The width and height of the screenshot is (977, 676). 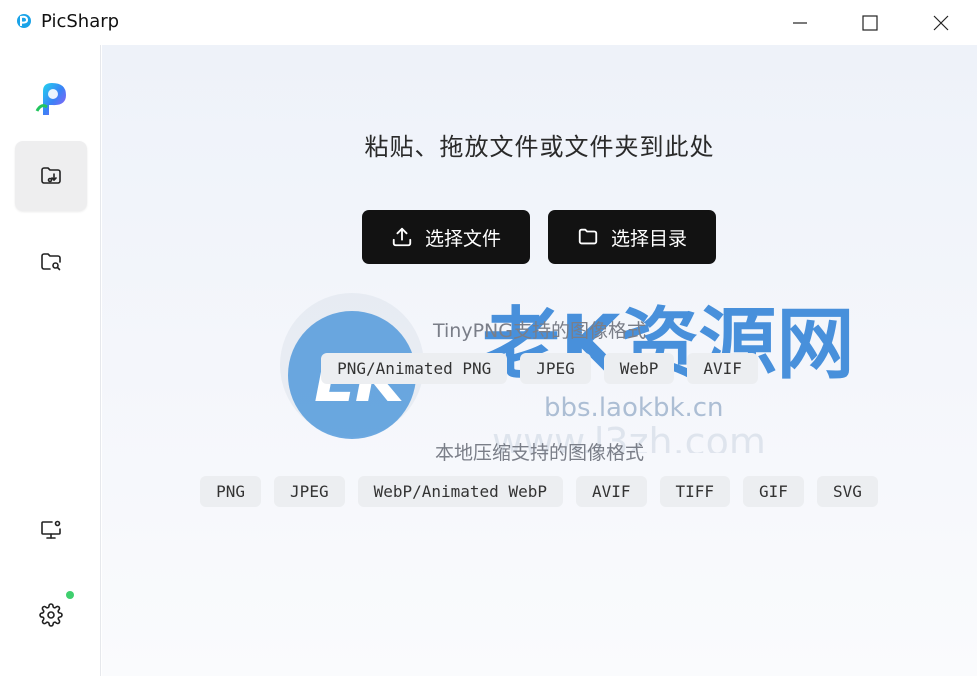 I want to click on maximize-button, so click(x=870, y=22).